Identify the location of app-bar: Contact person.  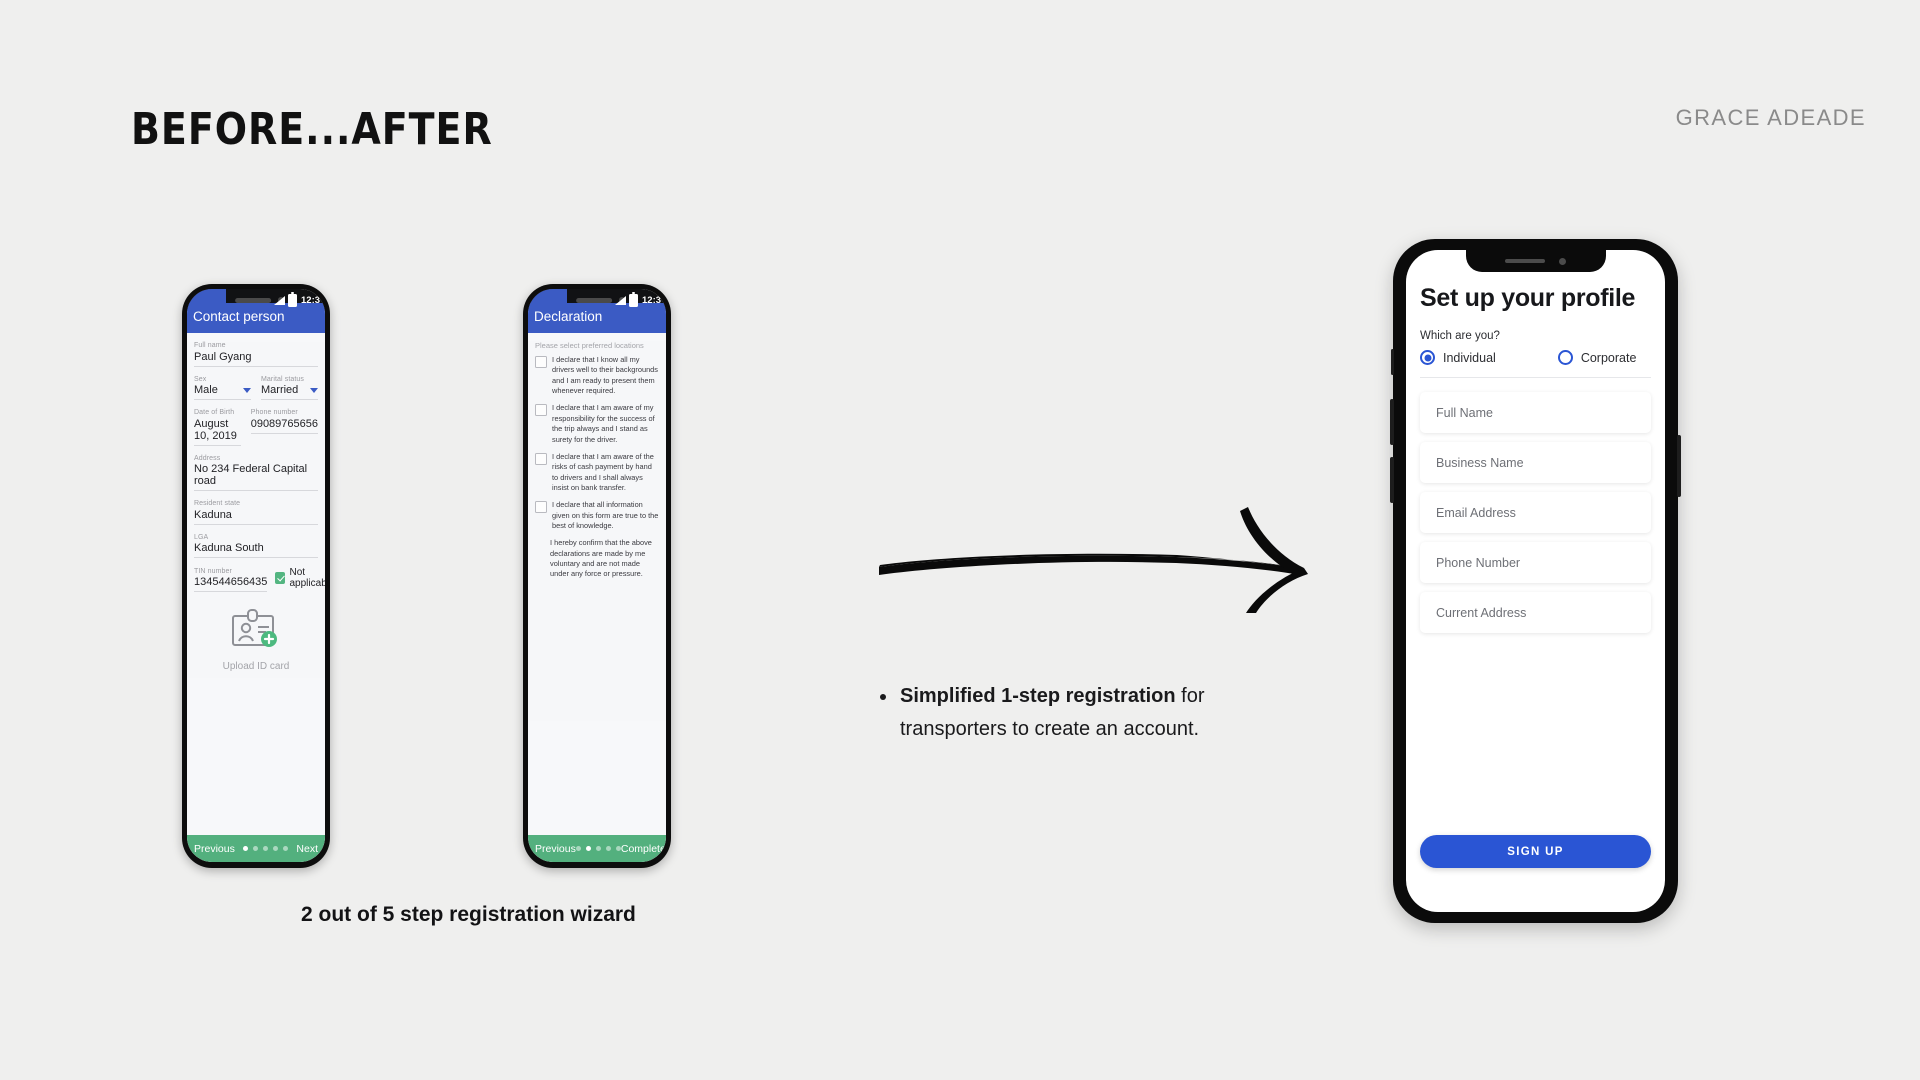
(256, 311).